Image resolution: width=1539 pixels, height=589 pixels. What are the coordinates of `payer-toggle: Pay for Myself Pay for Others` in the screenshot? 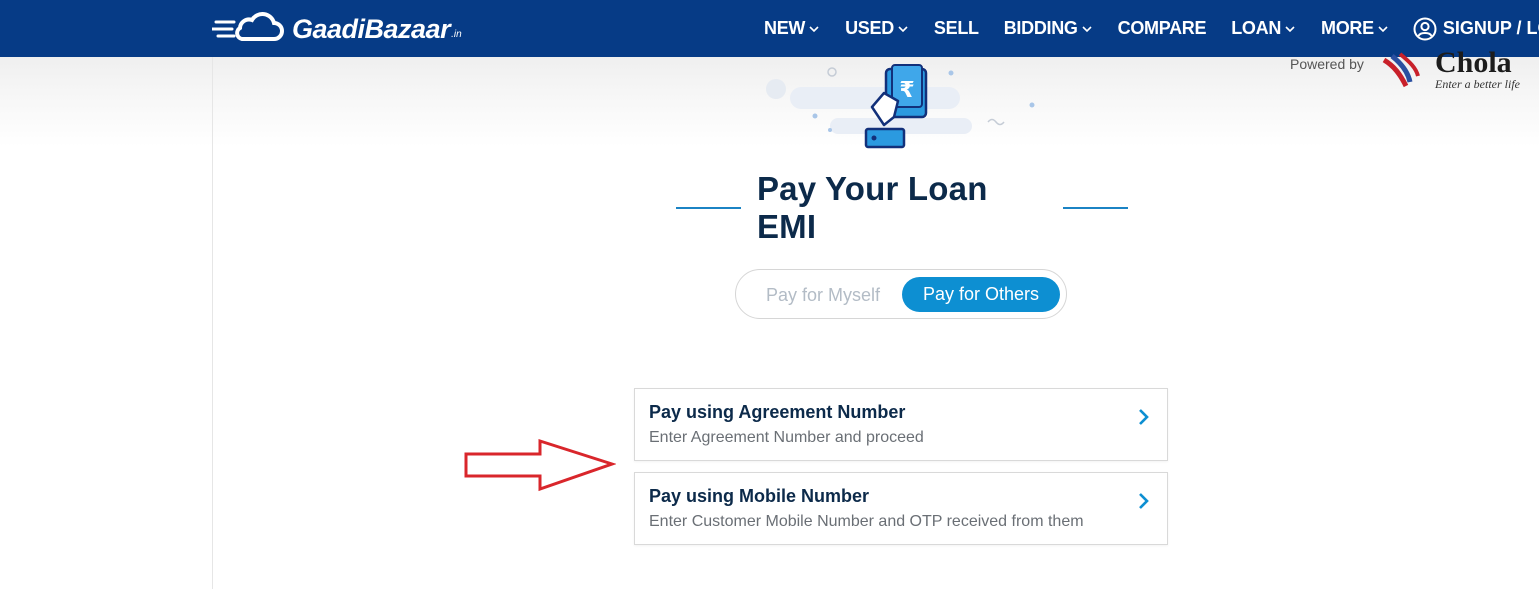 It's located at (901, 294).